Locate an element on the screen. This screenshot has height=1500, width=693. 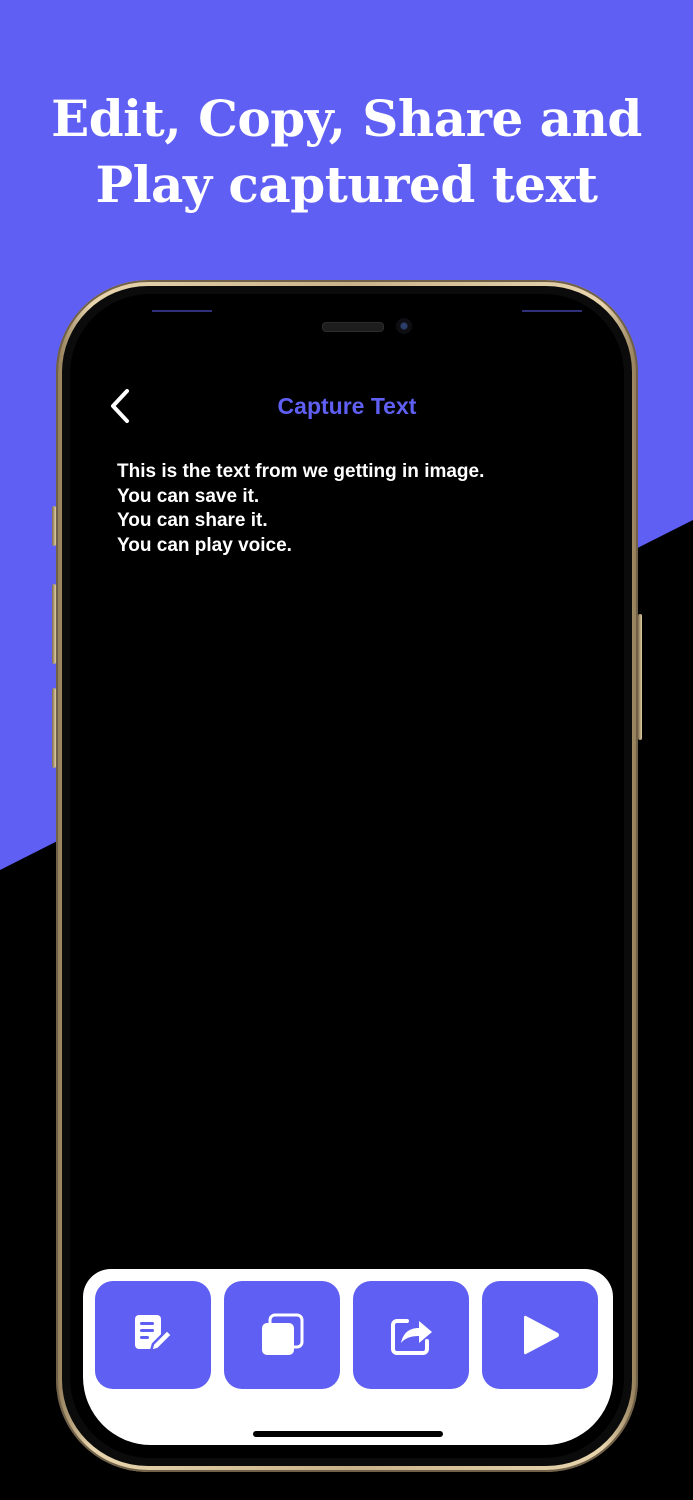
page-title: Capture Text is located at coordinates (347, 406).